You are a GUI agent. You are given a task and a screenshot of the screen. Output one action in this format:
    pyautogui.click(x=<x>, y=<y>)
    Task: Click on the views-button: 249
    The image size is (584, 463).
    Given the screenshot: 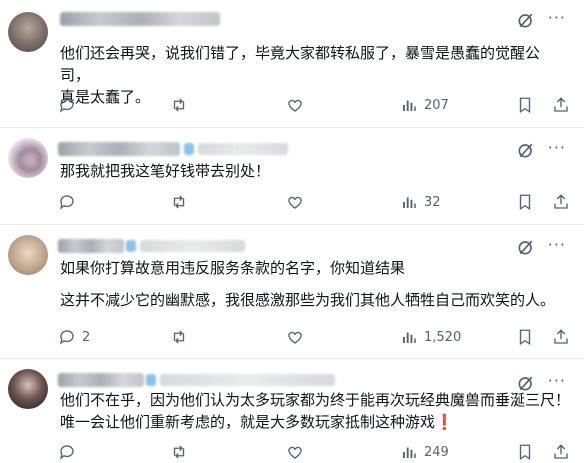 What is the action you would take?
    pyautogui.click(x=424, y=452)
    